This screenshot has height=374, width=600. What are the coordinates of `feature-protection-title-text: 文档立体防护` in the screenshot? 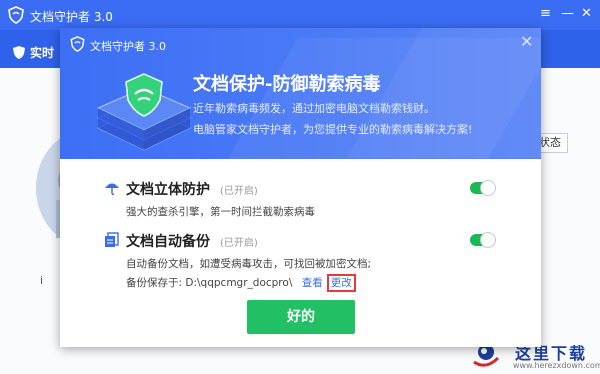 It's located at (168, 190).